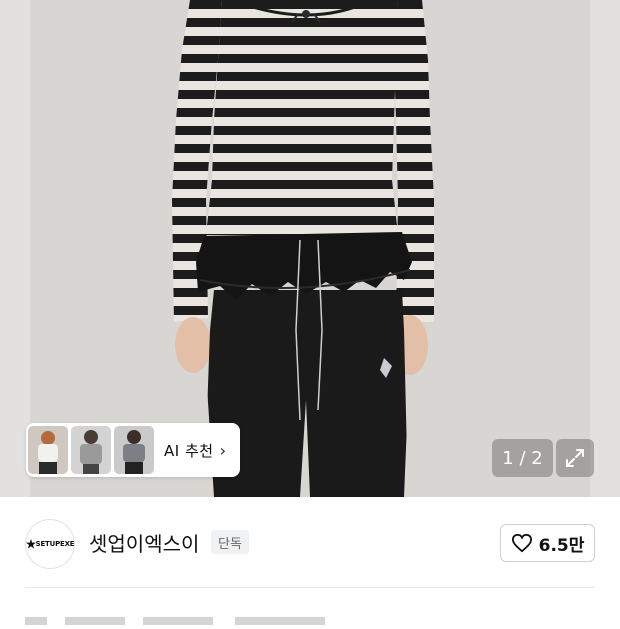  I want to click on chevron-right-icon: ›, so click(222, 450).